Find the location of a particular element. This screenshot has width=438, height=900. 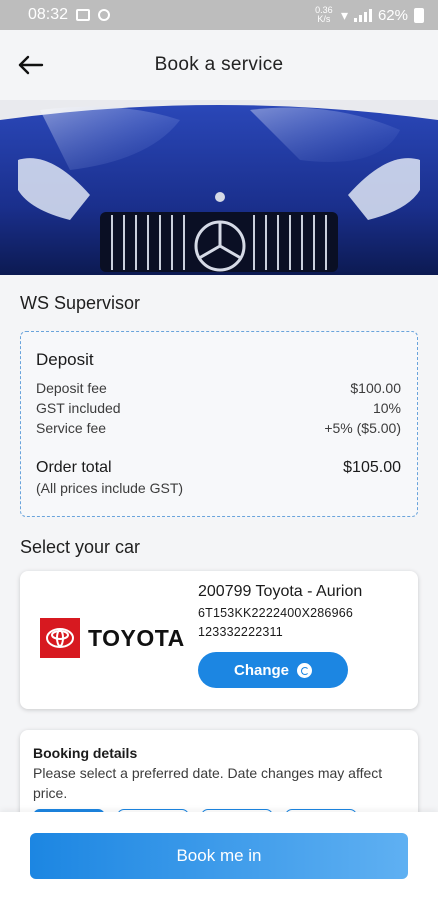

fee-value: 10% is located at coordinates (386, 408).